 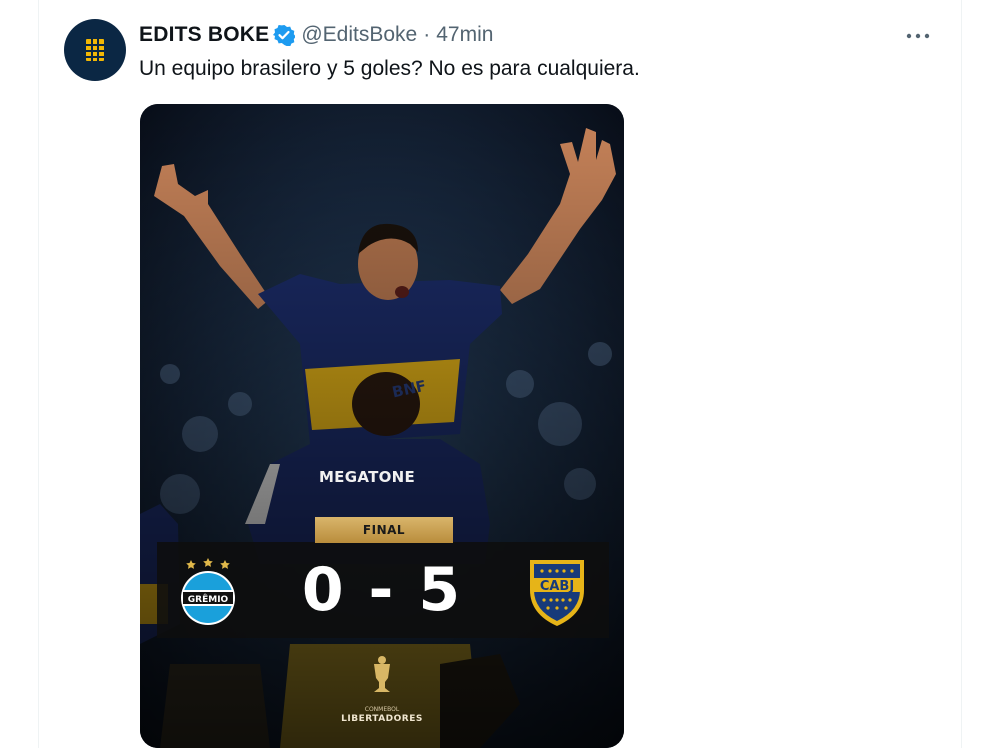 I want to click on profile-avatar, so click(x=95, y=50).